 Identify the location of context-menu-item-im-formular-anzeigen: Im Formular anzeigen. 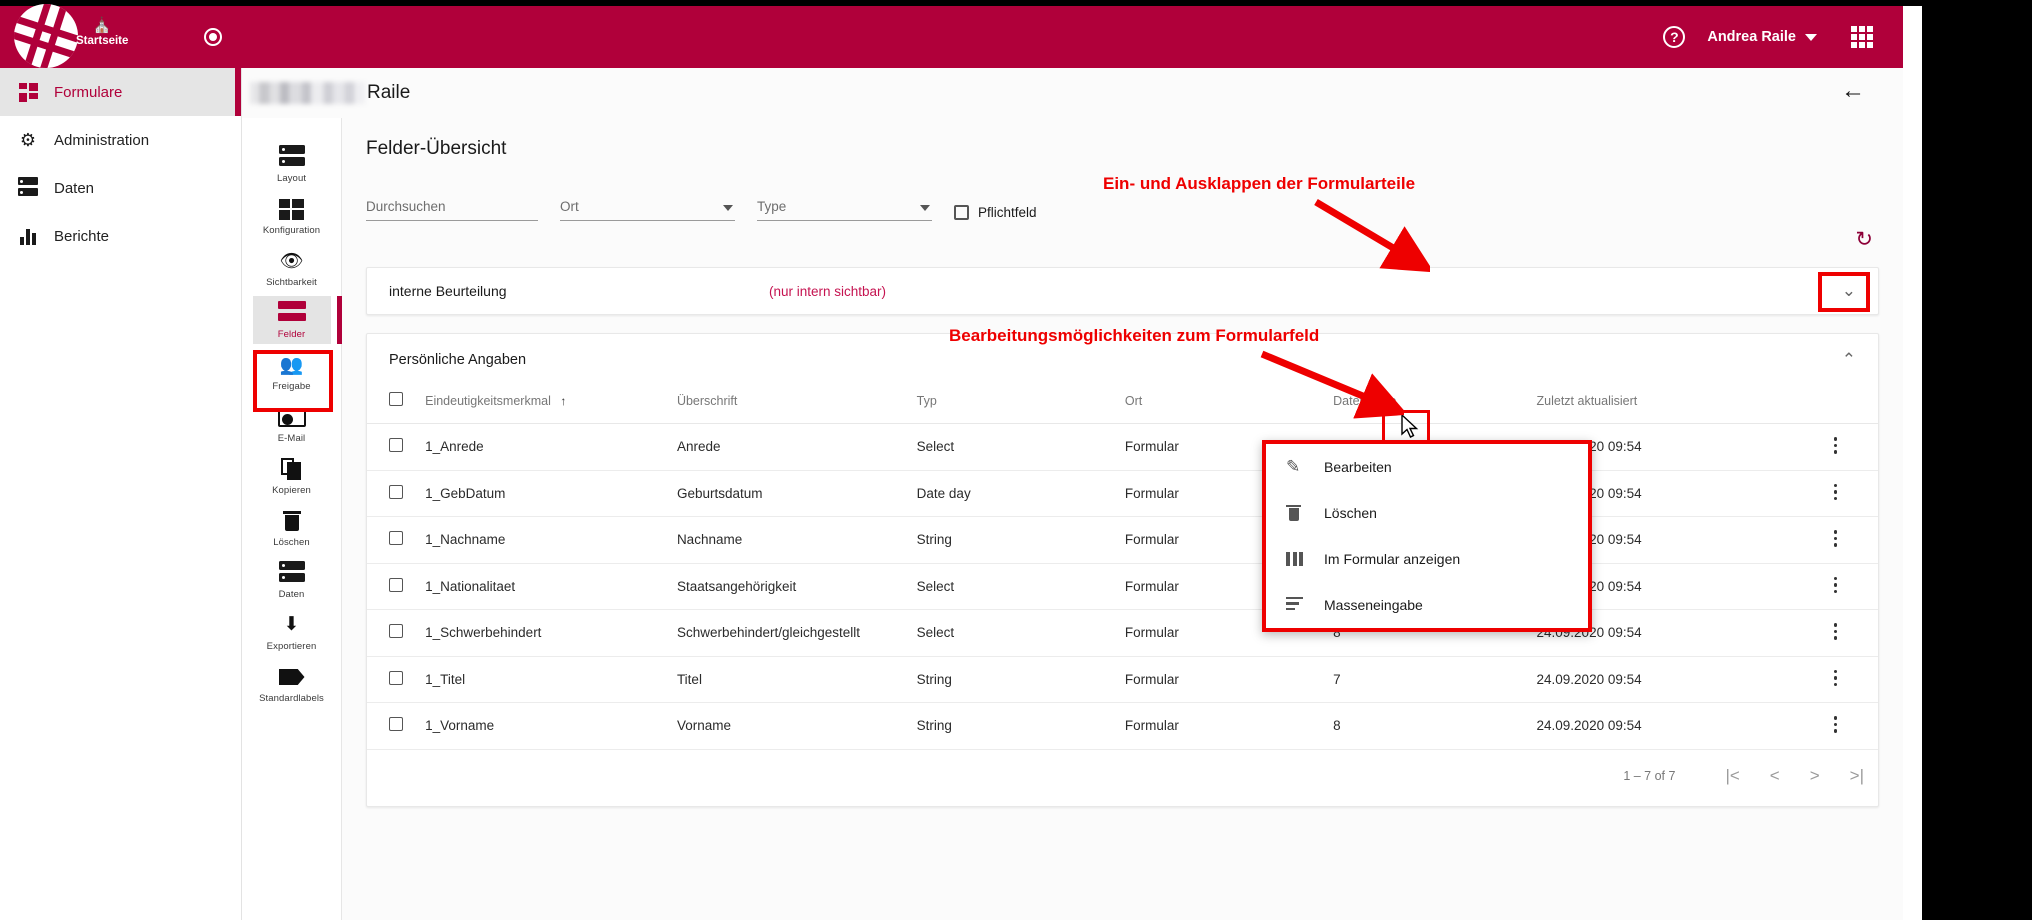
(1427, 559).